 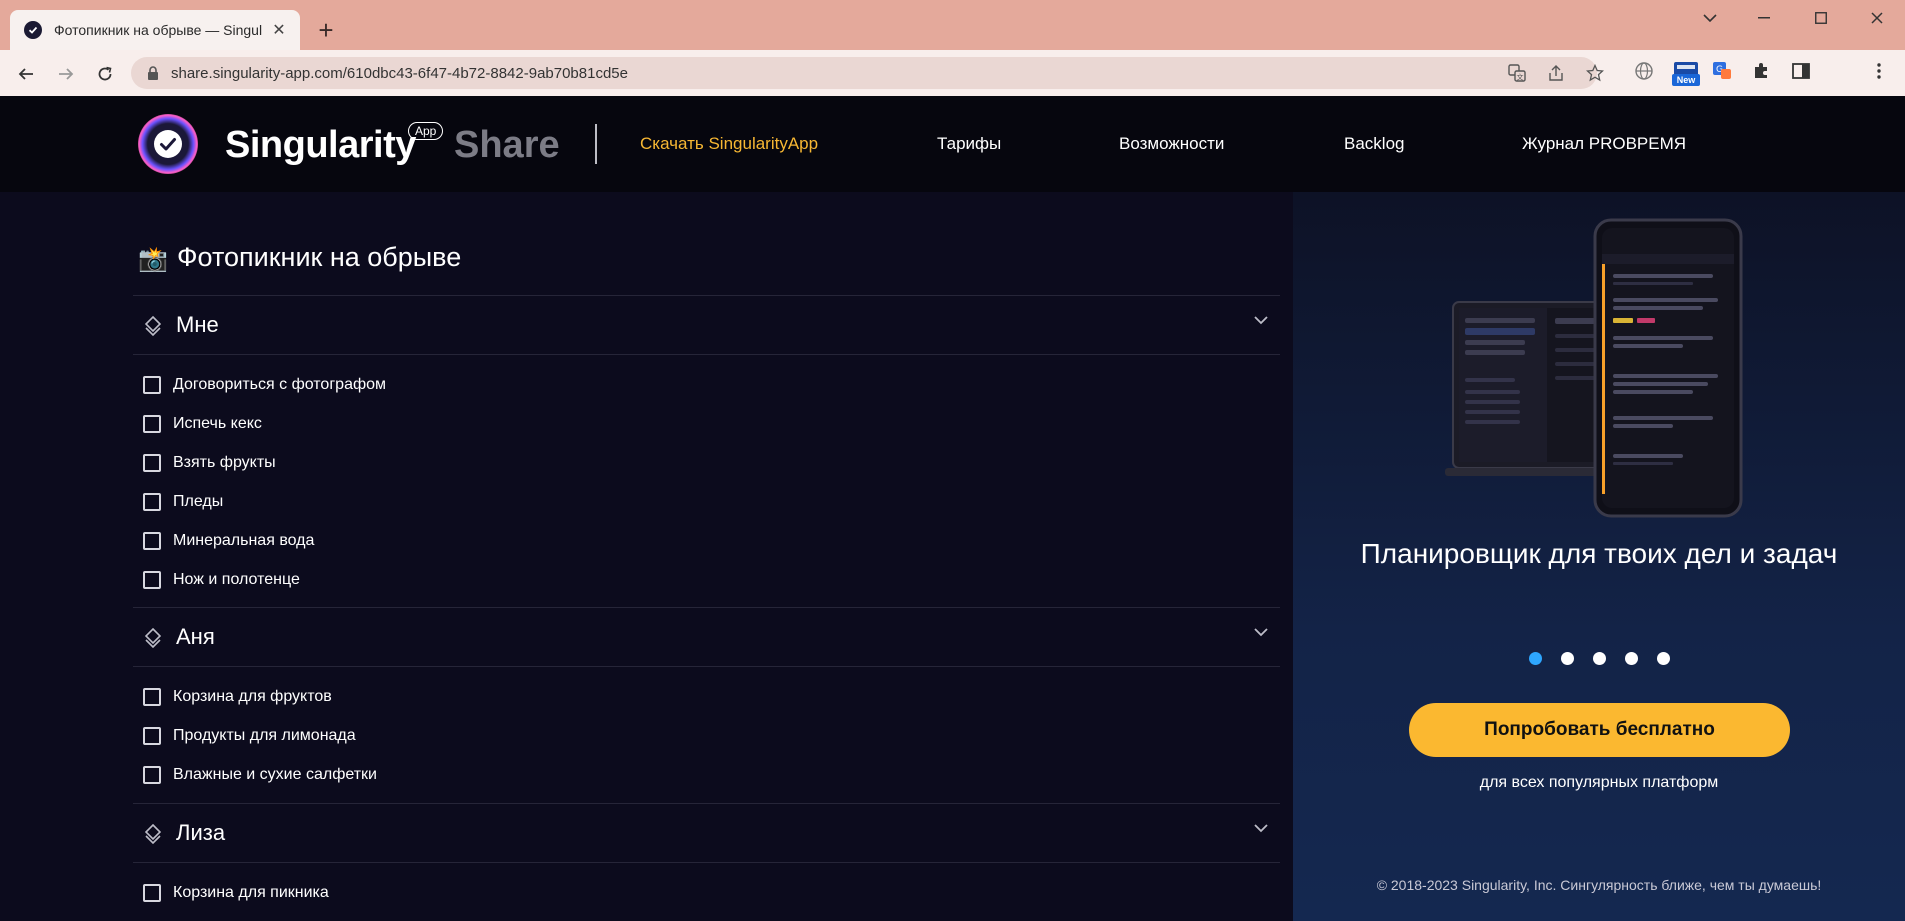 I want to click on bookmark-star-icon, so click(x=1595, y=73).